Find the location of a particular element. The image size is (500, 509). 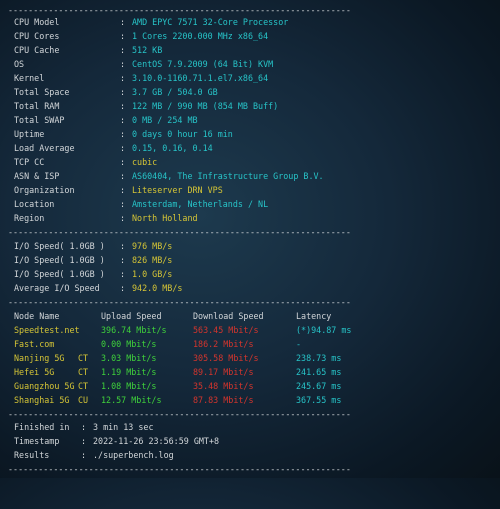

info-row-cpu-cache: CPU Cache : 512 KB is located at coordinates (88, 50).